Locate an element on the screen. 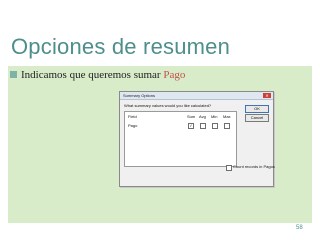 The width and height of the screenshot is (320, 240). top-band is located at coordinates (160, 5).